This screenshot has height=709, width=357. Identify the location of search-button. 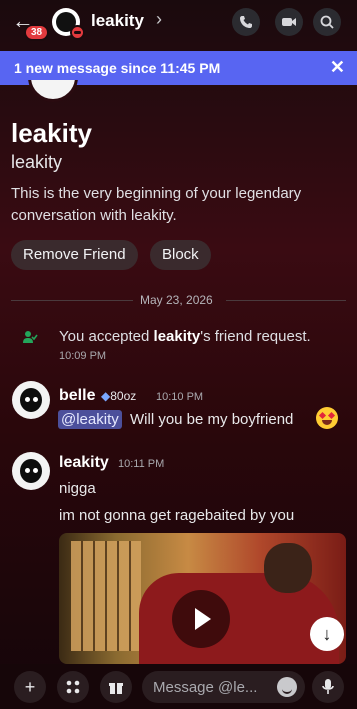
(327, 22).